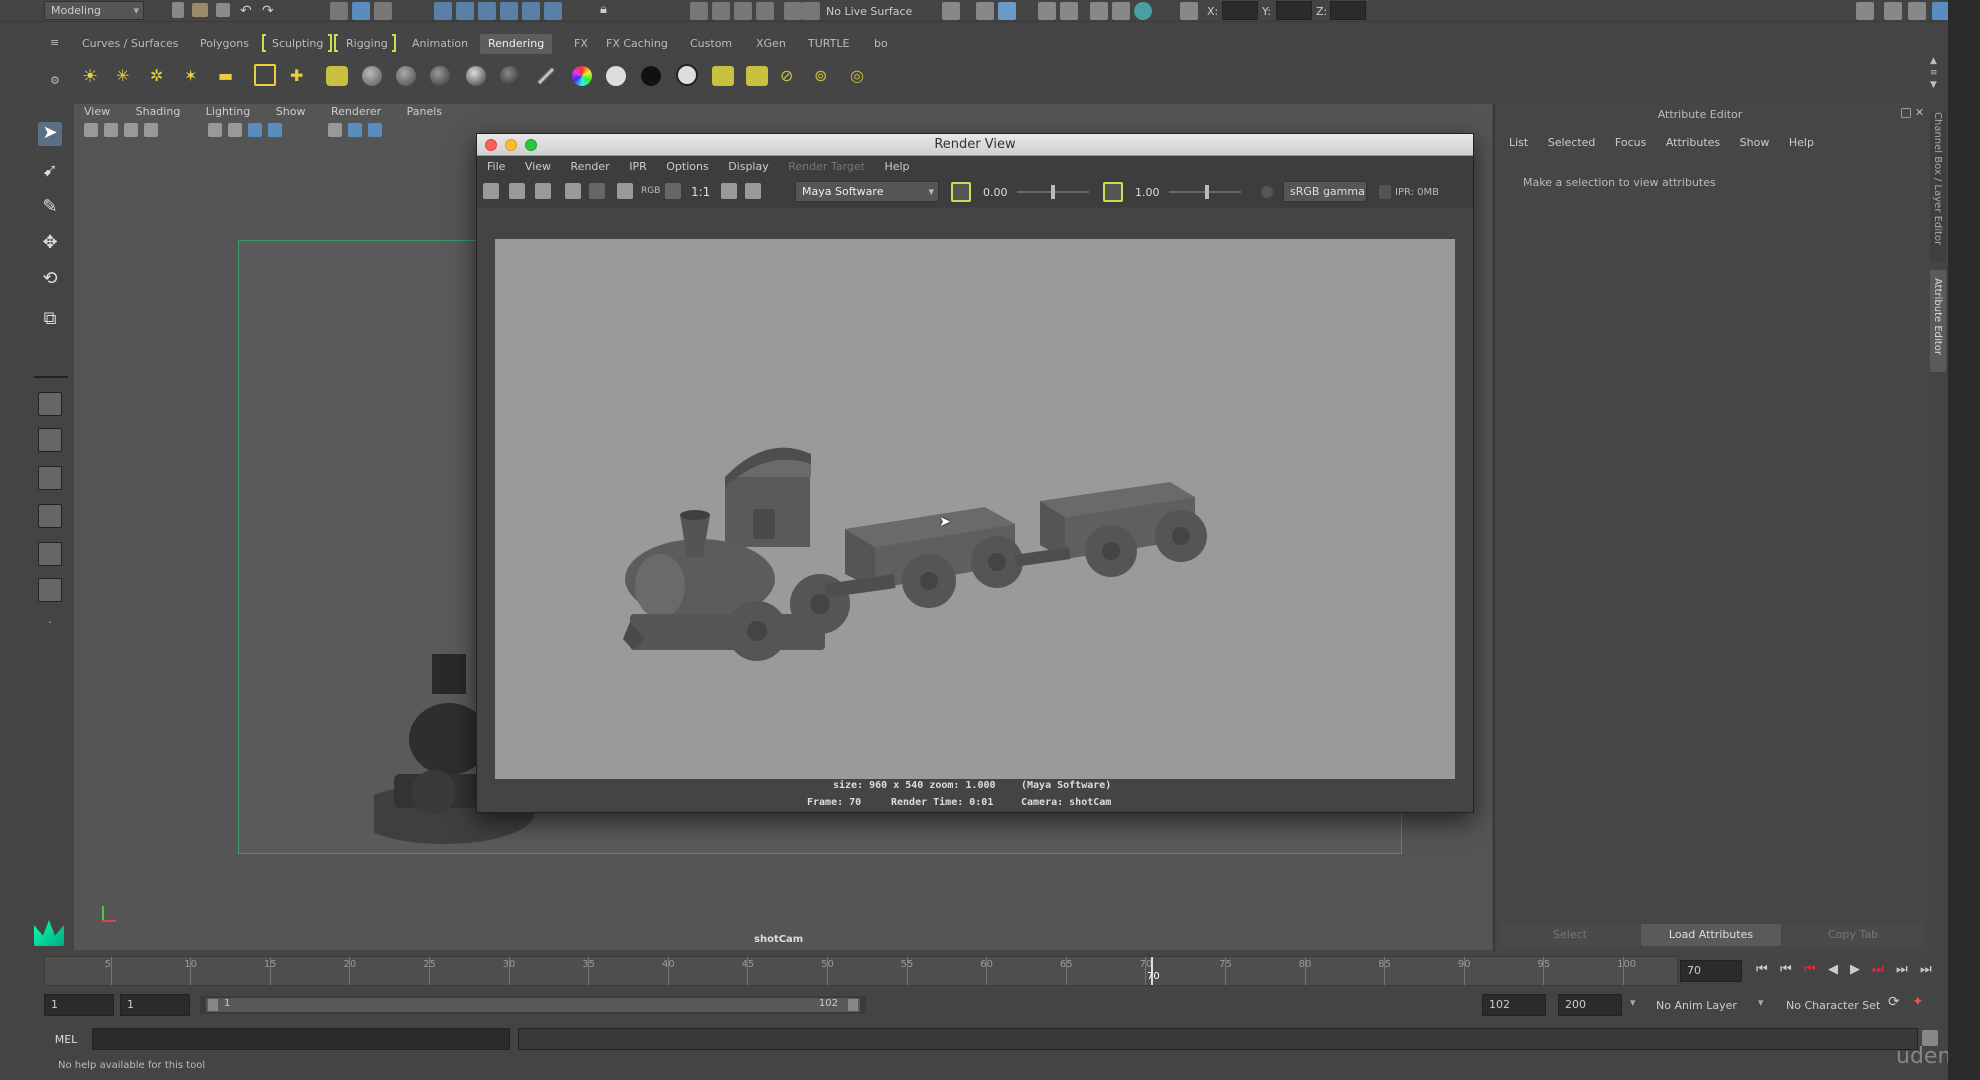 This screenshot has height=1080, width=1980. I want to click on render-setup-icon, so click(1099, 11).